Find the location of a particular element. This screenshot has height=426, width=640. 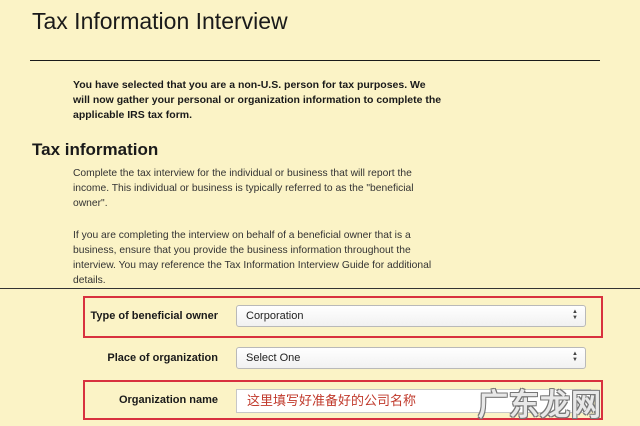

section-divider is located at coordinates (320, 288).